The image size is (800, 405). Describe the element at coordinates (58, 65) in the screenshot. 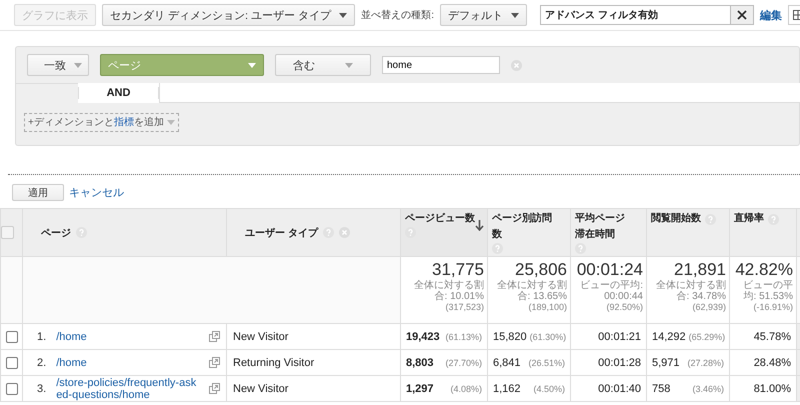

I see `match-dropdown: 一致` at that location.